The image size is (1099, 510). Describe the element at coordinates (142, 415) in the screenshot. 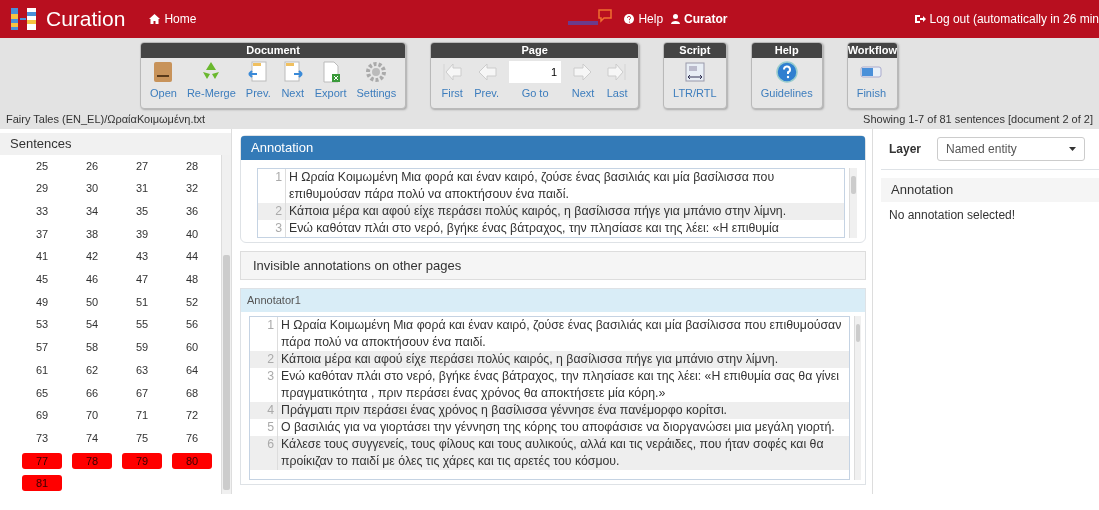

I see `sentence-number: 71` at that location.